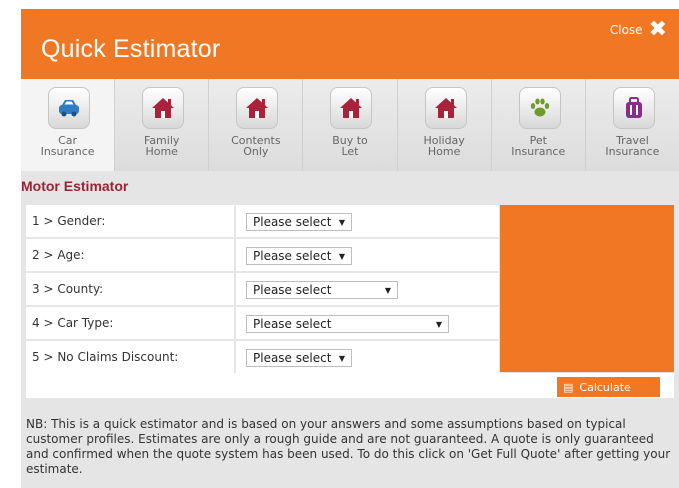 This screenshot has height=488, width=679. I want to click on tab-label: Buy to Let, so click(350, 146).